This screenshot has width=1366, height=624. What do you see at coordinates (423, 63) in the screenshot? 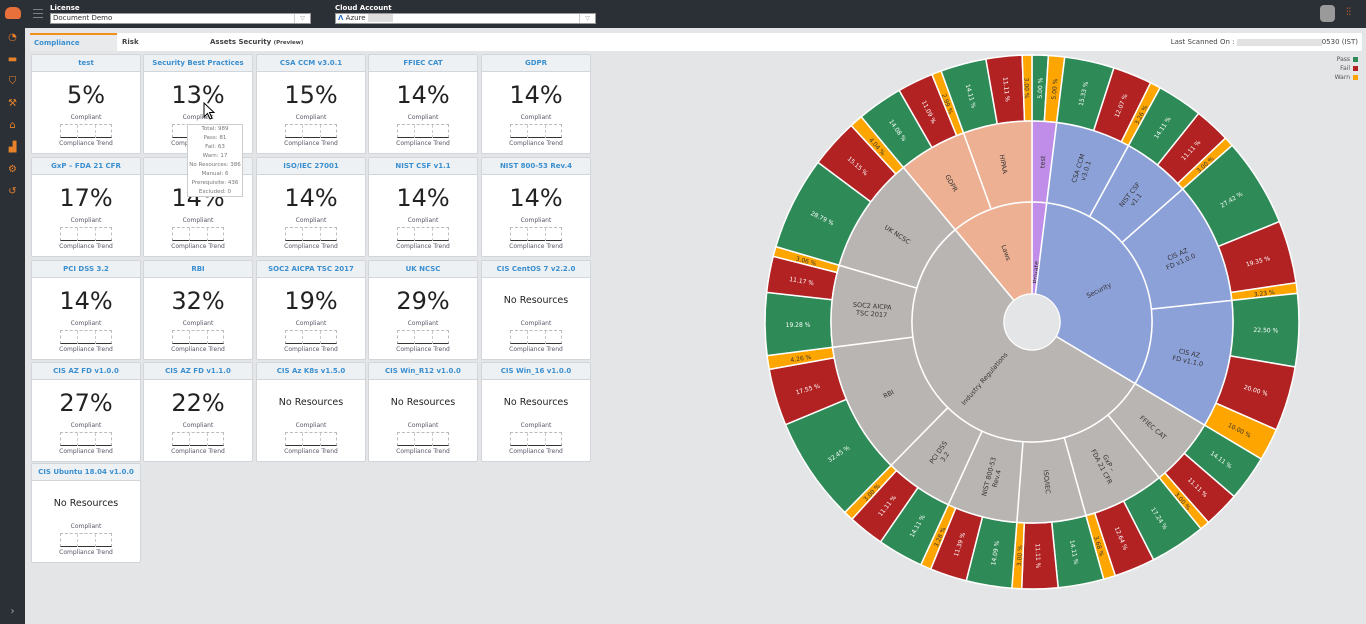
I see `card-title: FFIEC CAT` at bounding box center [423, 63].